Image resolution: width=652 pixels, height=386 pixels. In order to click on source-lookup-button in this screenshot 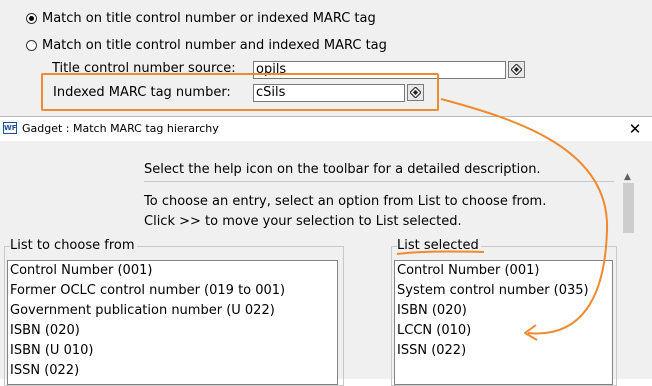, I will do `click(516, 69)`.